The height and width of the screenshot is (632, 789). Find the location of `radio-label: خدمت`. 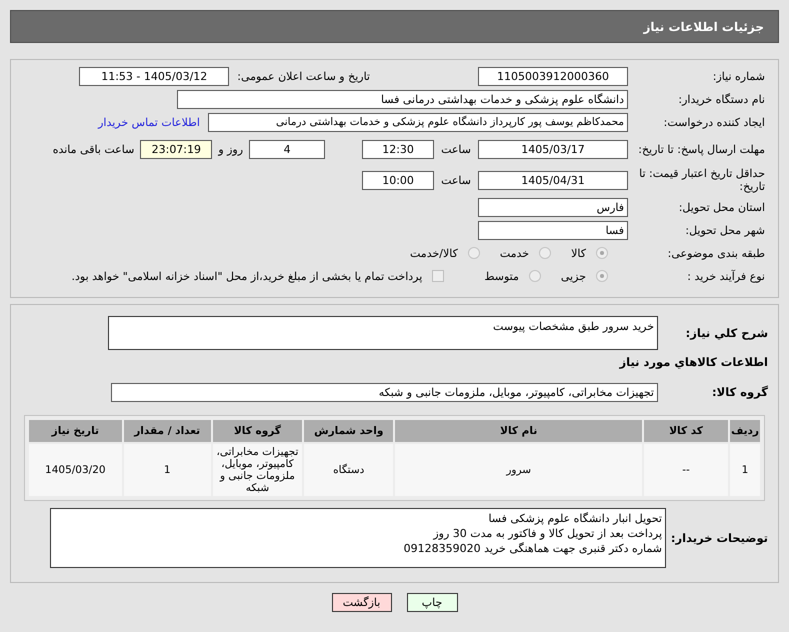

radio-label: خدمت is located at coordinates (515, 253).